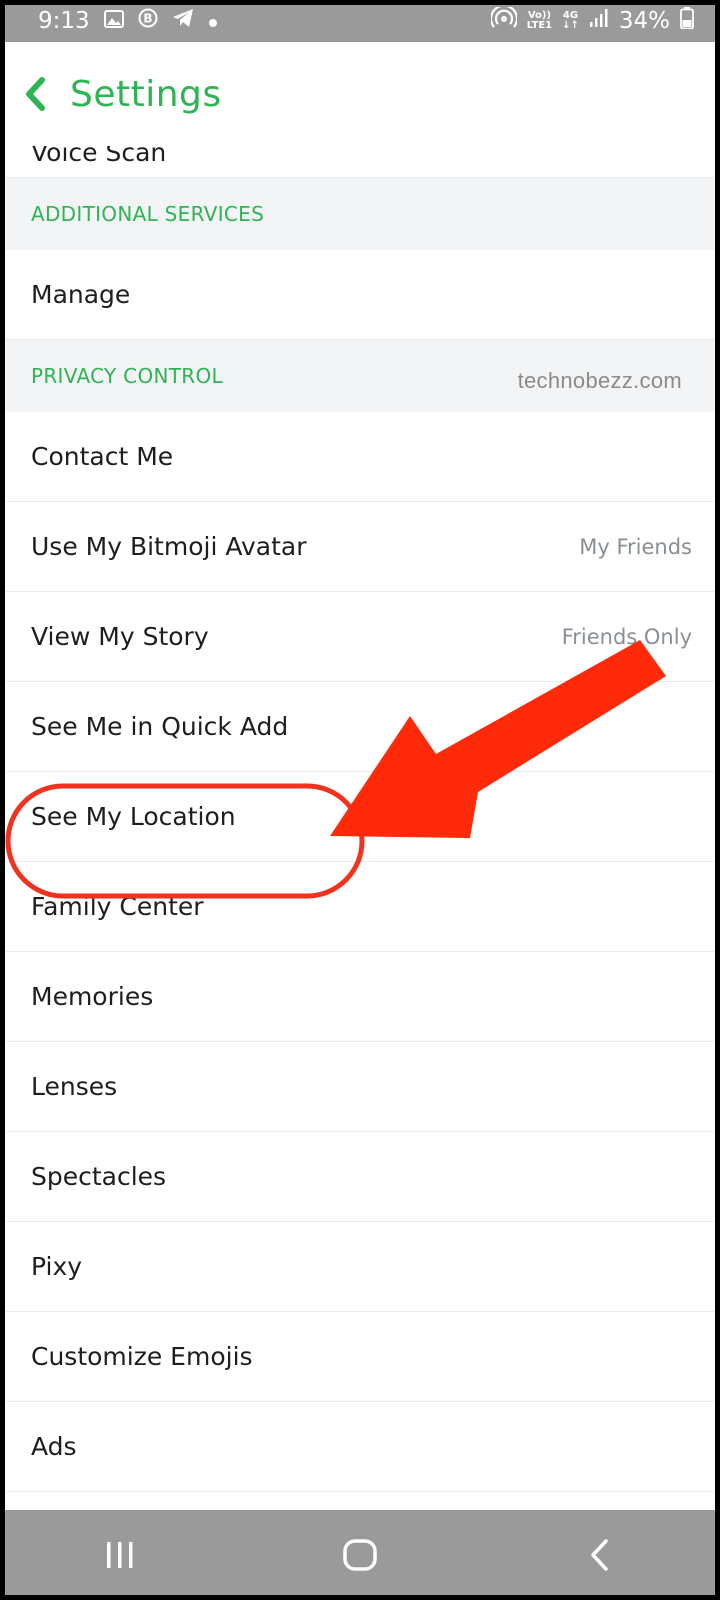 The image size is (720, 1600). I want to click on list-item-see-me-in-quick-add: See Me in Quick Add, so click(360, 727).